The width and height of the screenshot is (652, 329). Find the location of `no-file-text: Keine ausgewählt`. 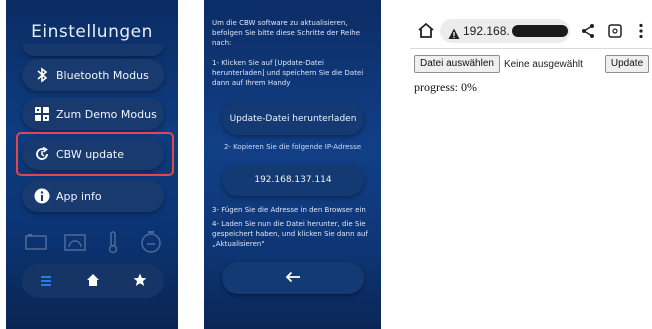

no-file-text: Keine ausgewählt is located at coordinates (543, 64).